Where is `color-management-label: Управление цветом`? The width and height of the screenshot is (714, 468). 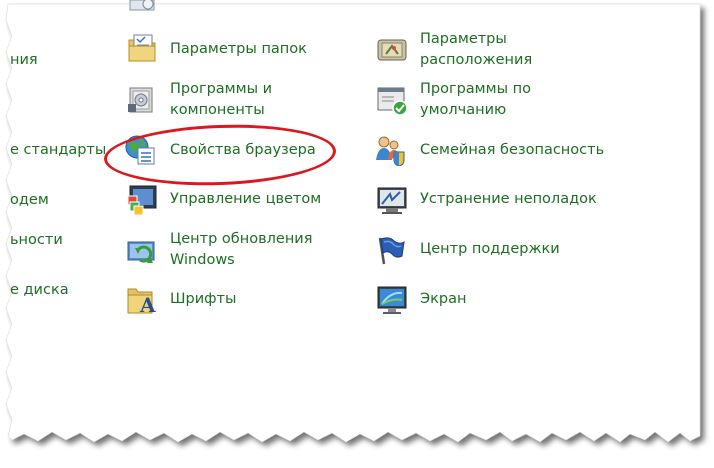
color-management-label: Управление цветом is located at coordinates (245, 199).